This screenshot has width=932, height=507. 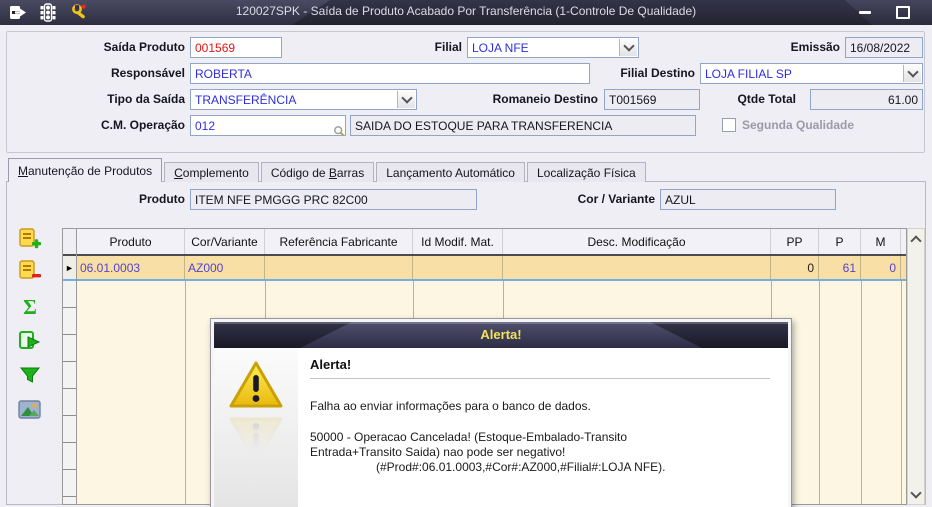 What do you see at coordinates (30, 240) in the screenshot?
I see `add-row-icon` at bounding box center [30, 240].